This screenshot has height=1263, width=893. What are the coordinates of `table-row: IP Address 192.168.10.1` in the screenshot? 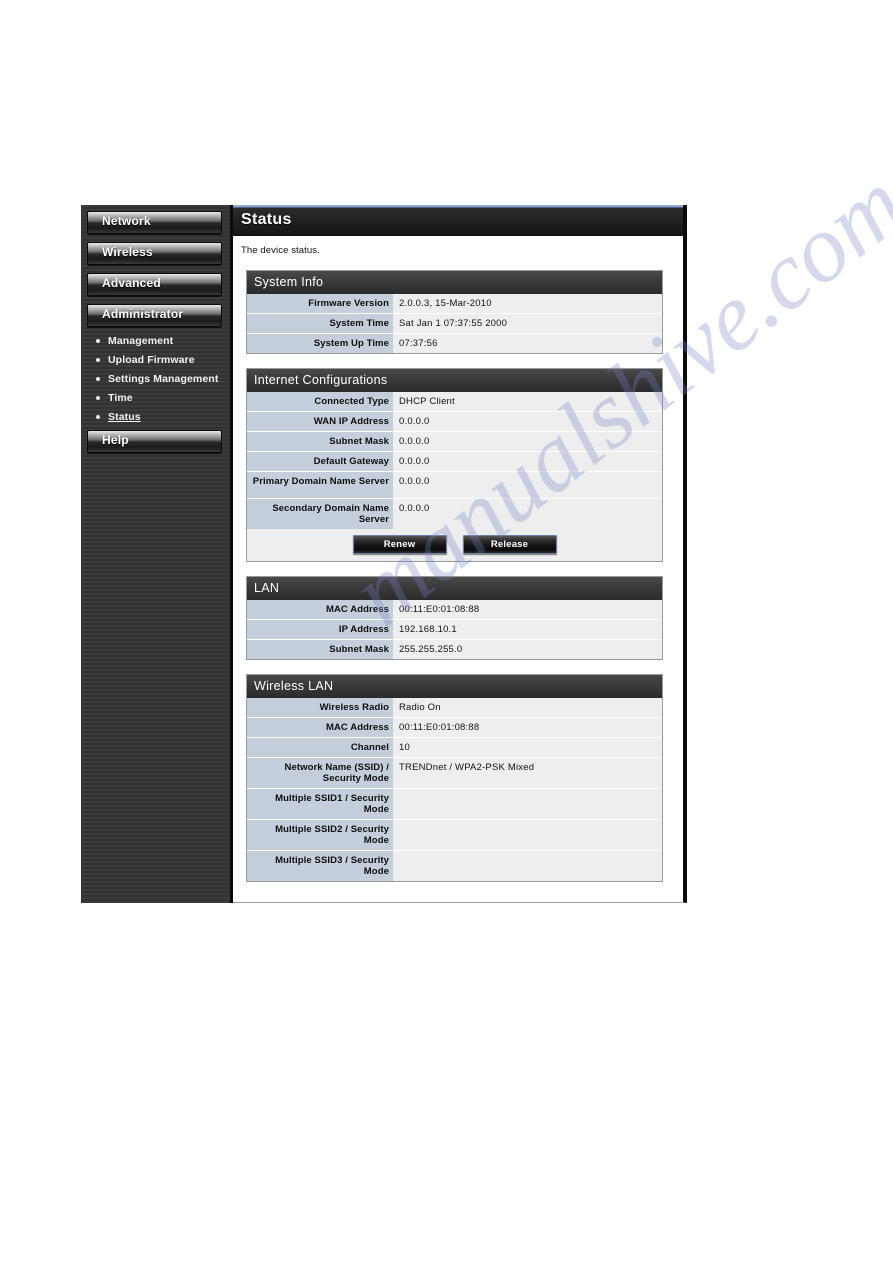 It's located at (454, 630).